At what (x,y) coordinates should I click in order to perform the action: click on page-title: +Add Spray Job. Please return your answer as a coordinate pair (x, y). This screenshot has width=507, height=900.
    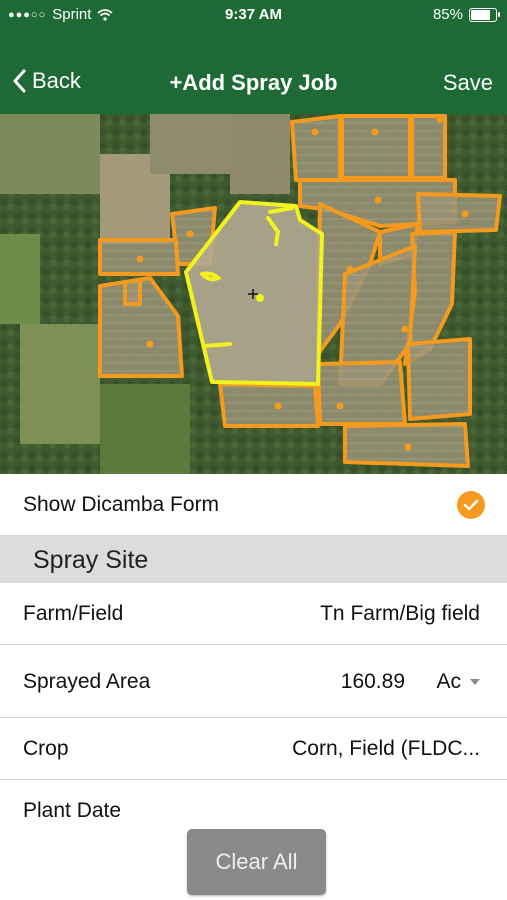
    Looking at the image, I should click on (253, 82).